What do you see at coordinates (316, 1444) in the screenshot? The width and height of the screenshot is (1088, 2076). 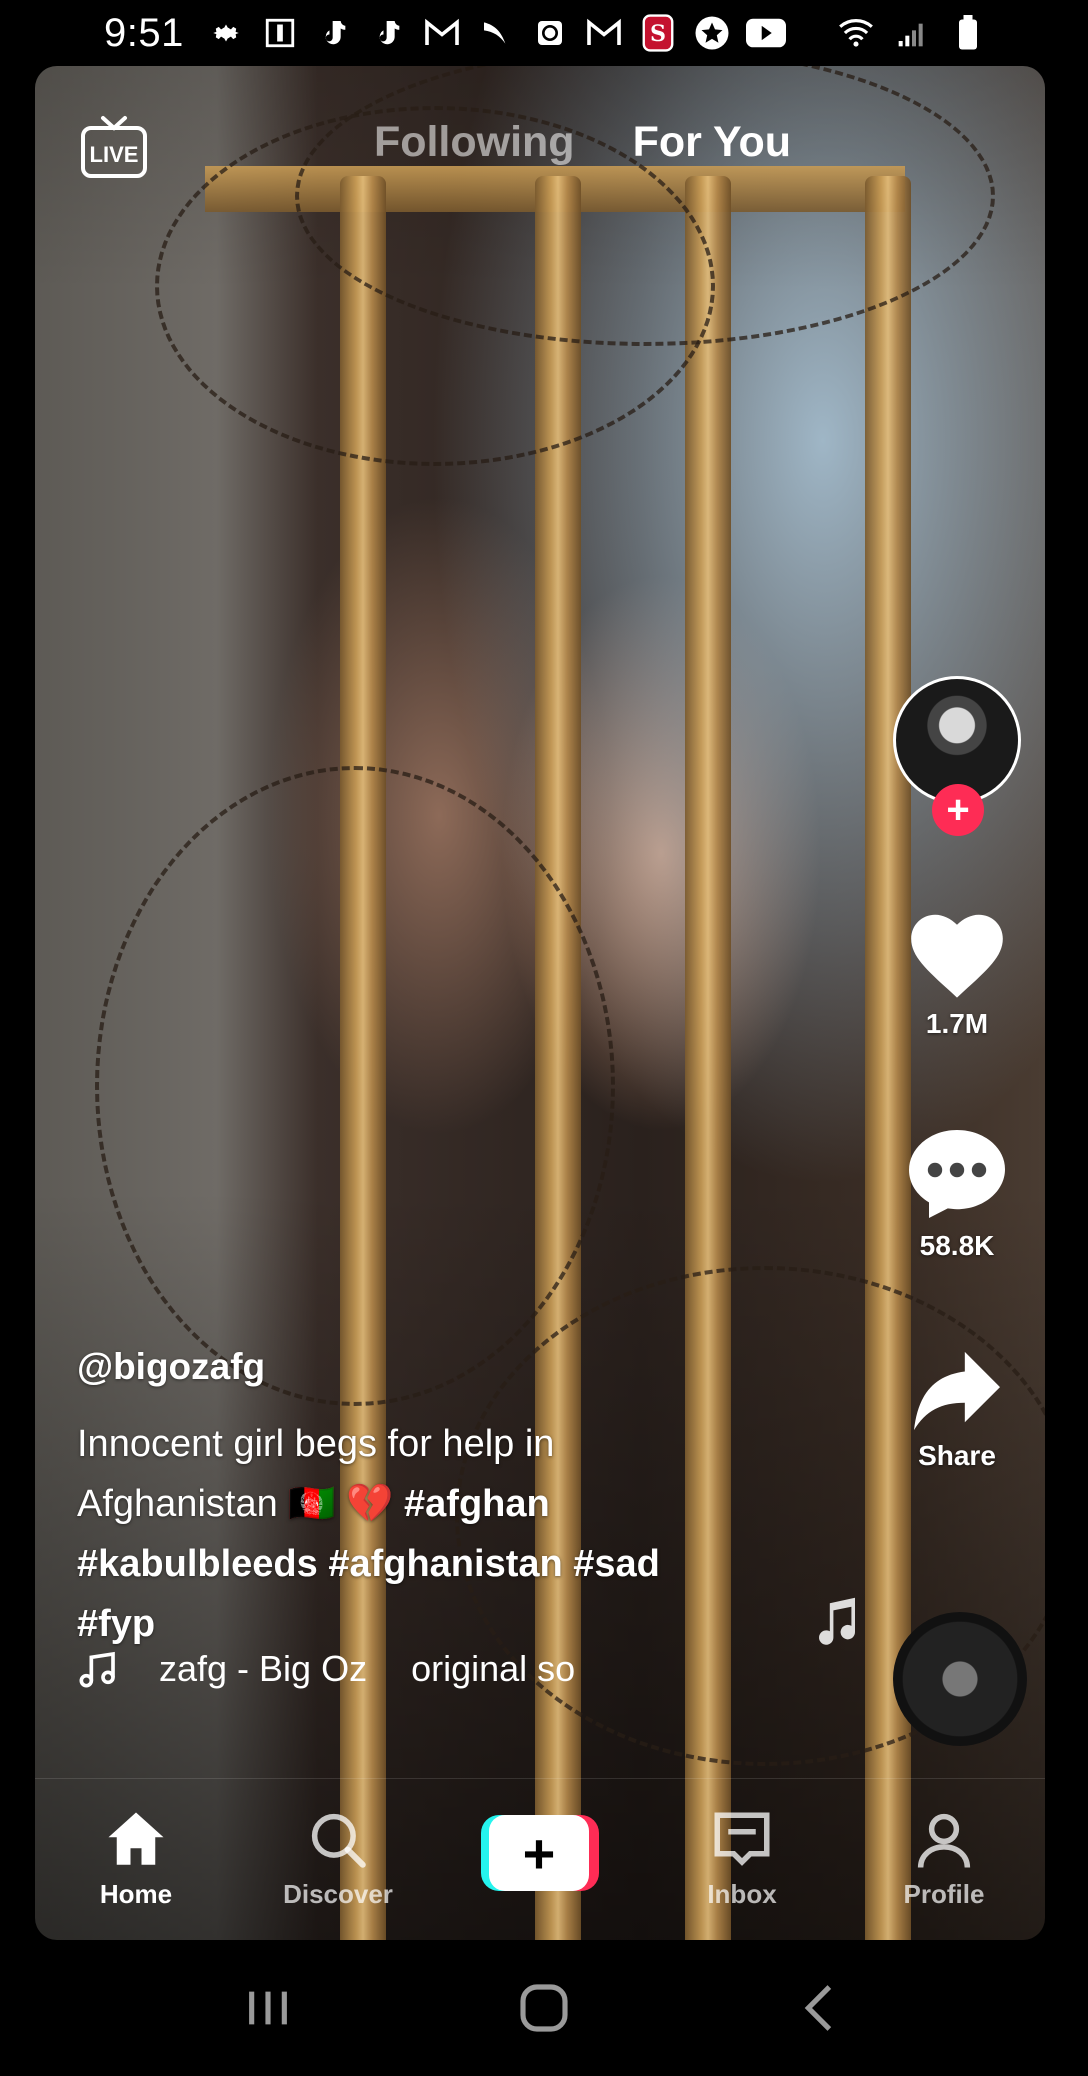 I see `caption-line: Innocent girl begs for help in` at bounding box center [316, 1444].